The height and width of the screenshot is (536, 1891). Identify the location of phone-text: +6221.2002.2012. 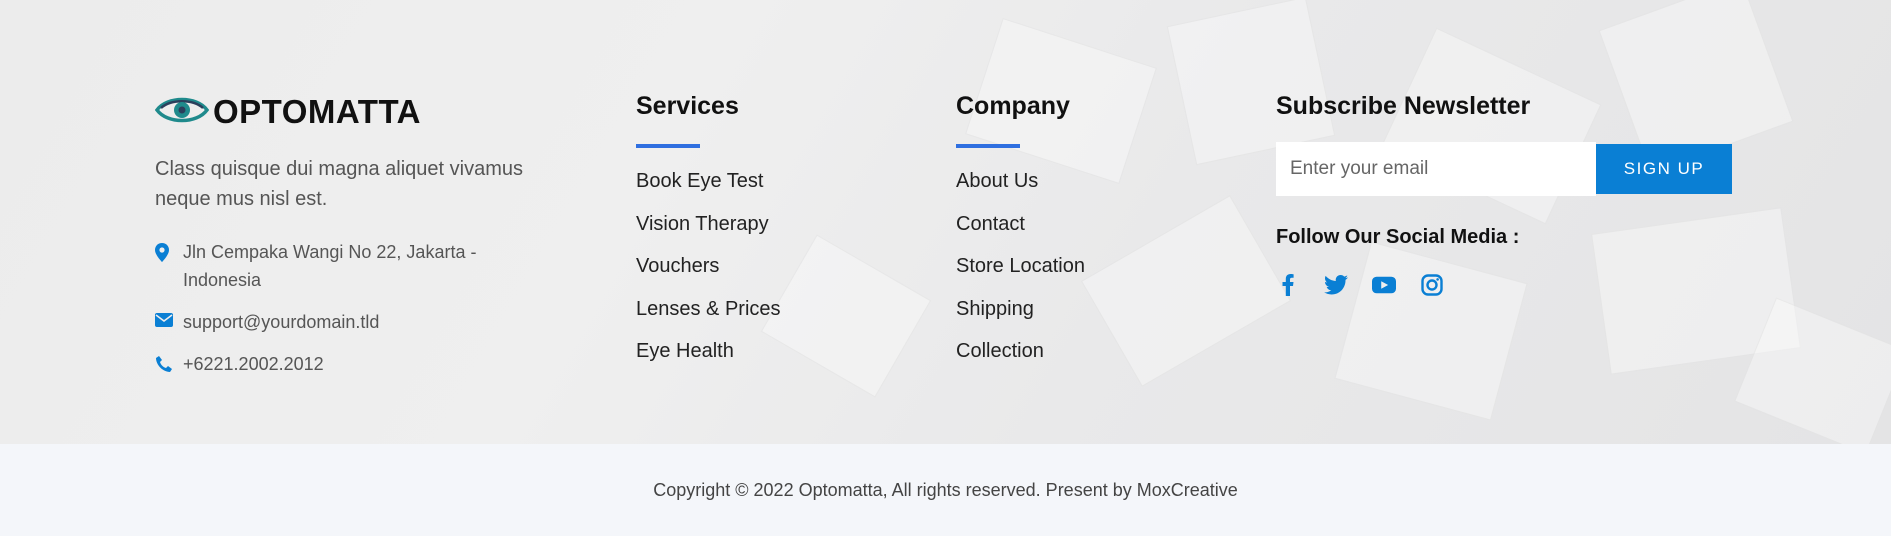
(253, 364).